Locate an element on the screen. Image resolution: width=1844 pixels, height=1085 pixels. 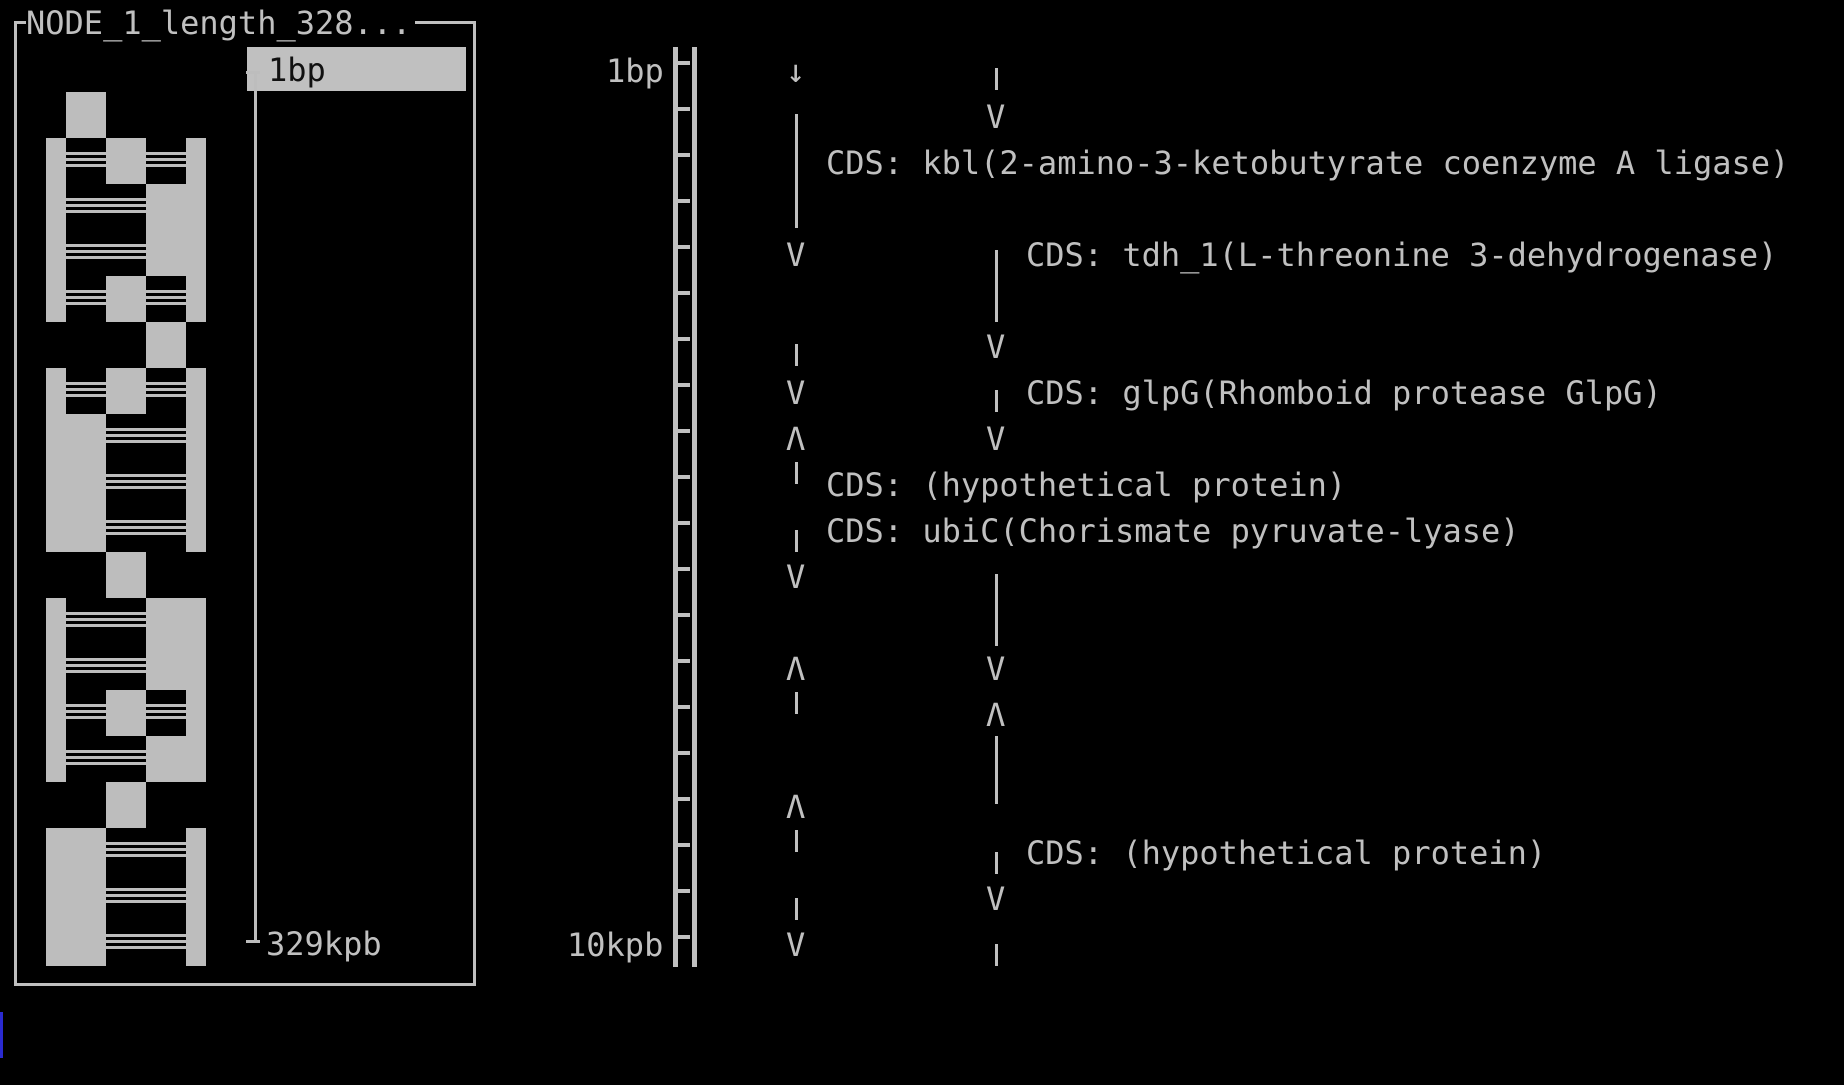
feature-label-tdh1: CDS: tdh_1(L-threonine 3-dehydrogenase) is located at coordinates (1401, 255).